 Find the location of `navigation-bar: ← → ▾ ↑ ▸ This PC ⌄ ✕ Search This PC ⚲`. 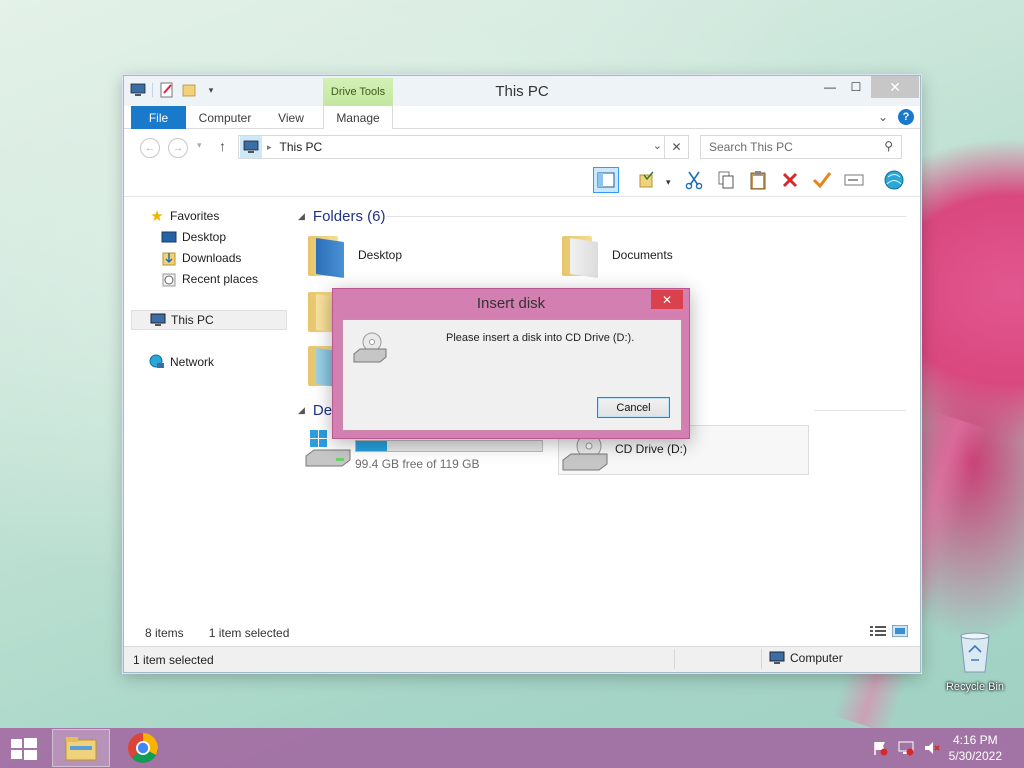

navigation-bar: ← → ▾ ↑ ▸ This PC ⌄ ✕ Search This PC ⚲ is located at coordinates (522, 148).